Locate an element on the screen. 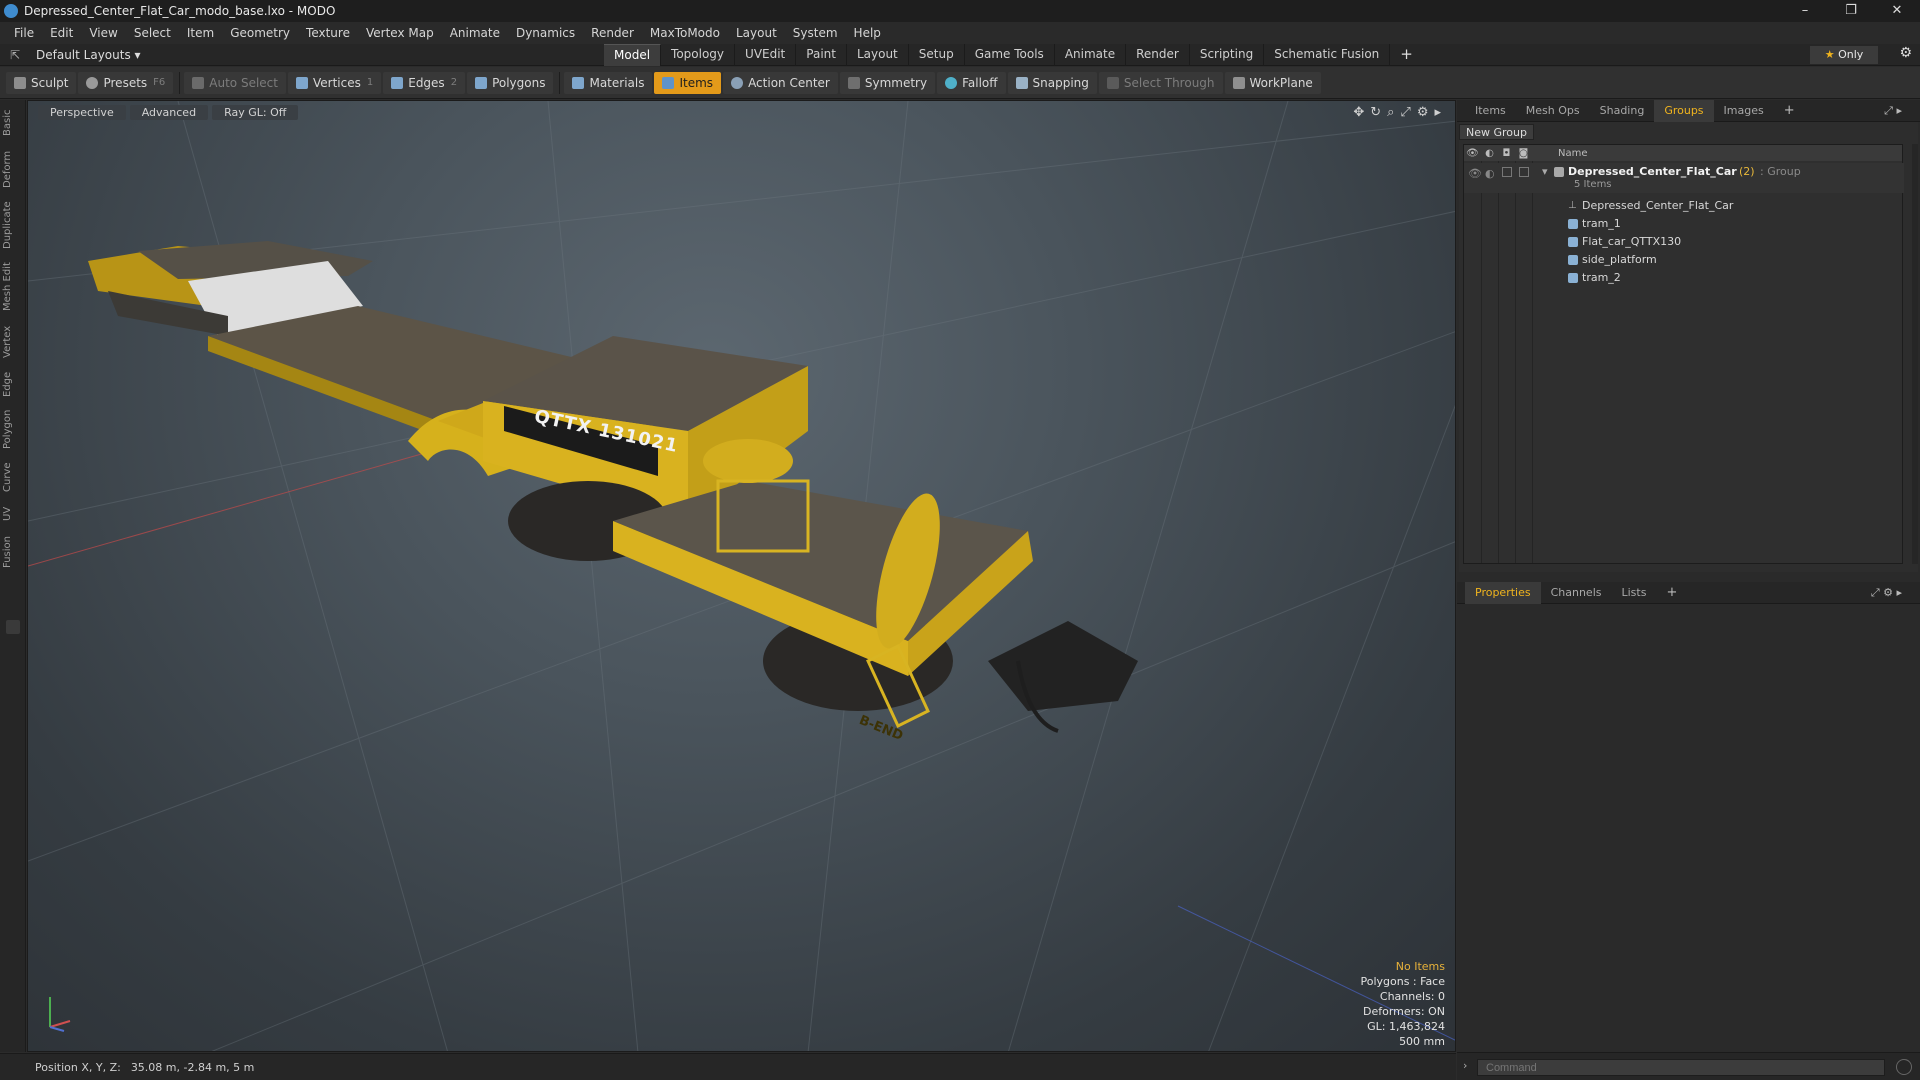 The width and height of the screenshot is (1920, 1080). expand-arrow-icon: ▾ is located at coordinates (1545, 171).